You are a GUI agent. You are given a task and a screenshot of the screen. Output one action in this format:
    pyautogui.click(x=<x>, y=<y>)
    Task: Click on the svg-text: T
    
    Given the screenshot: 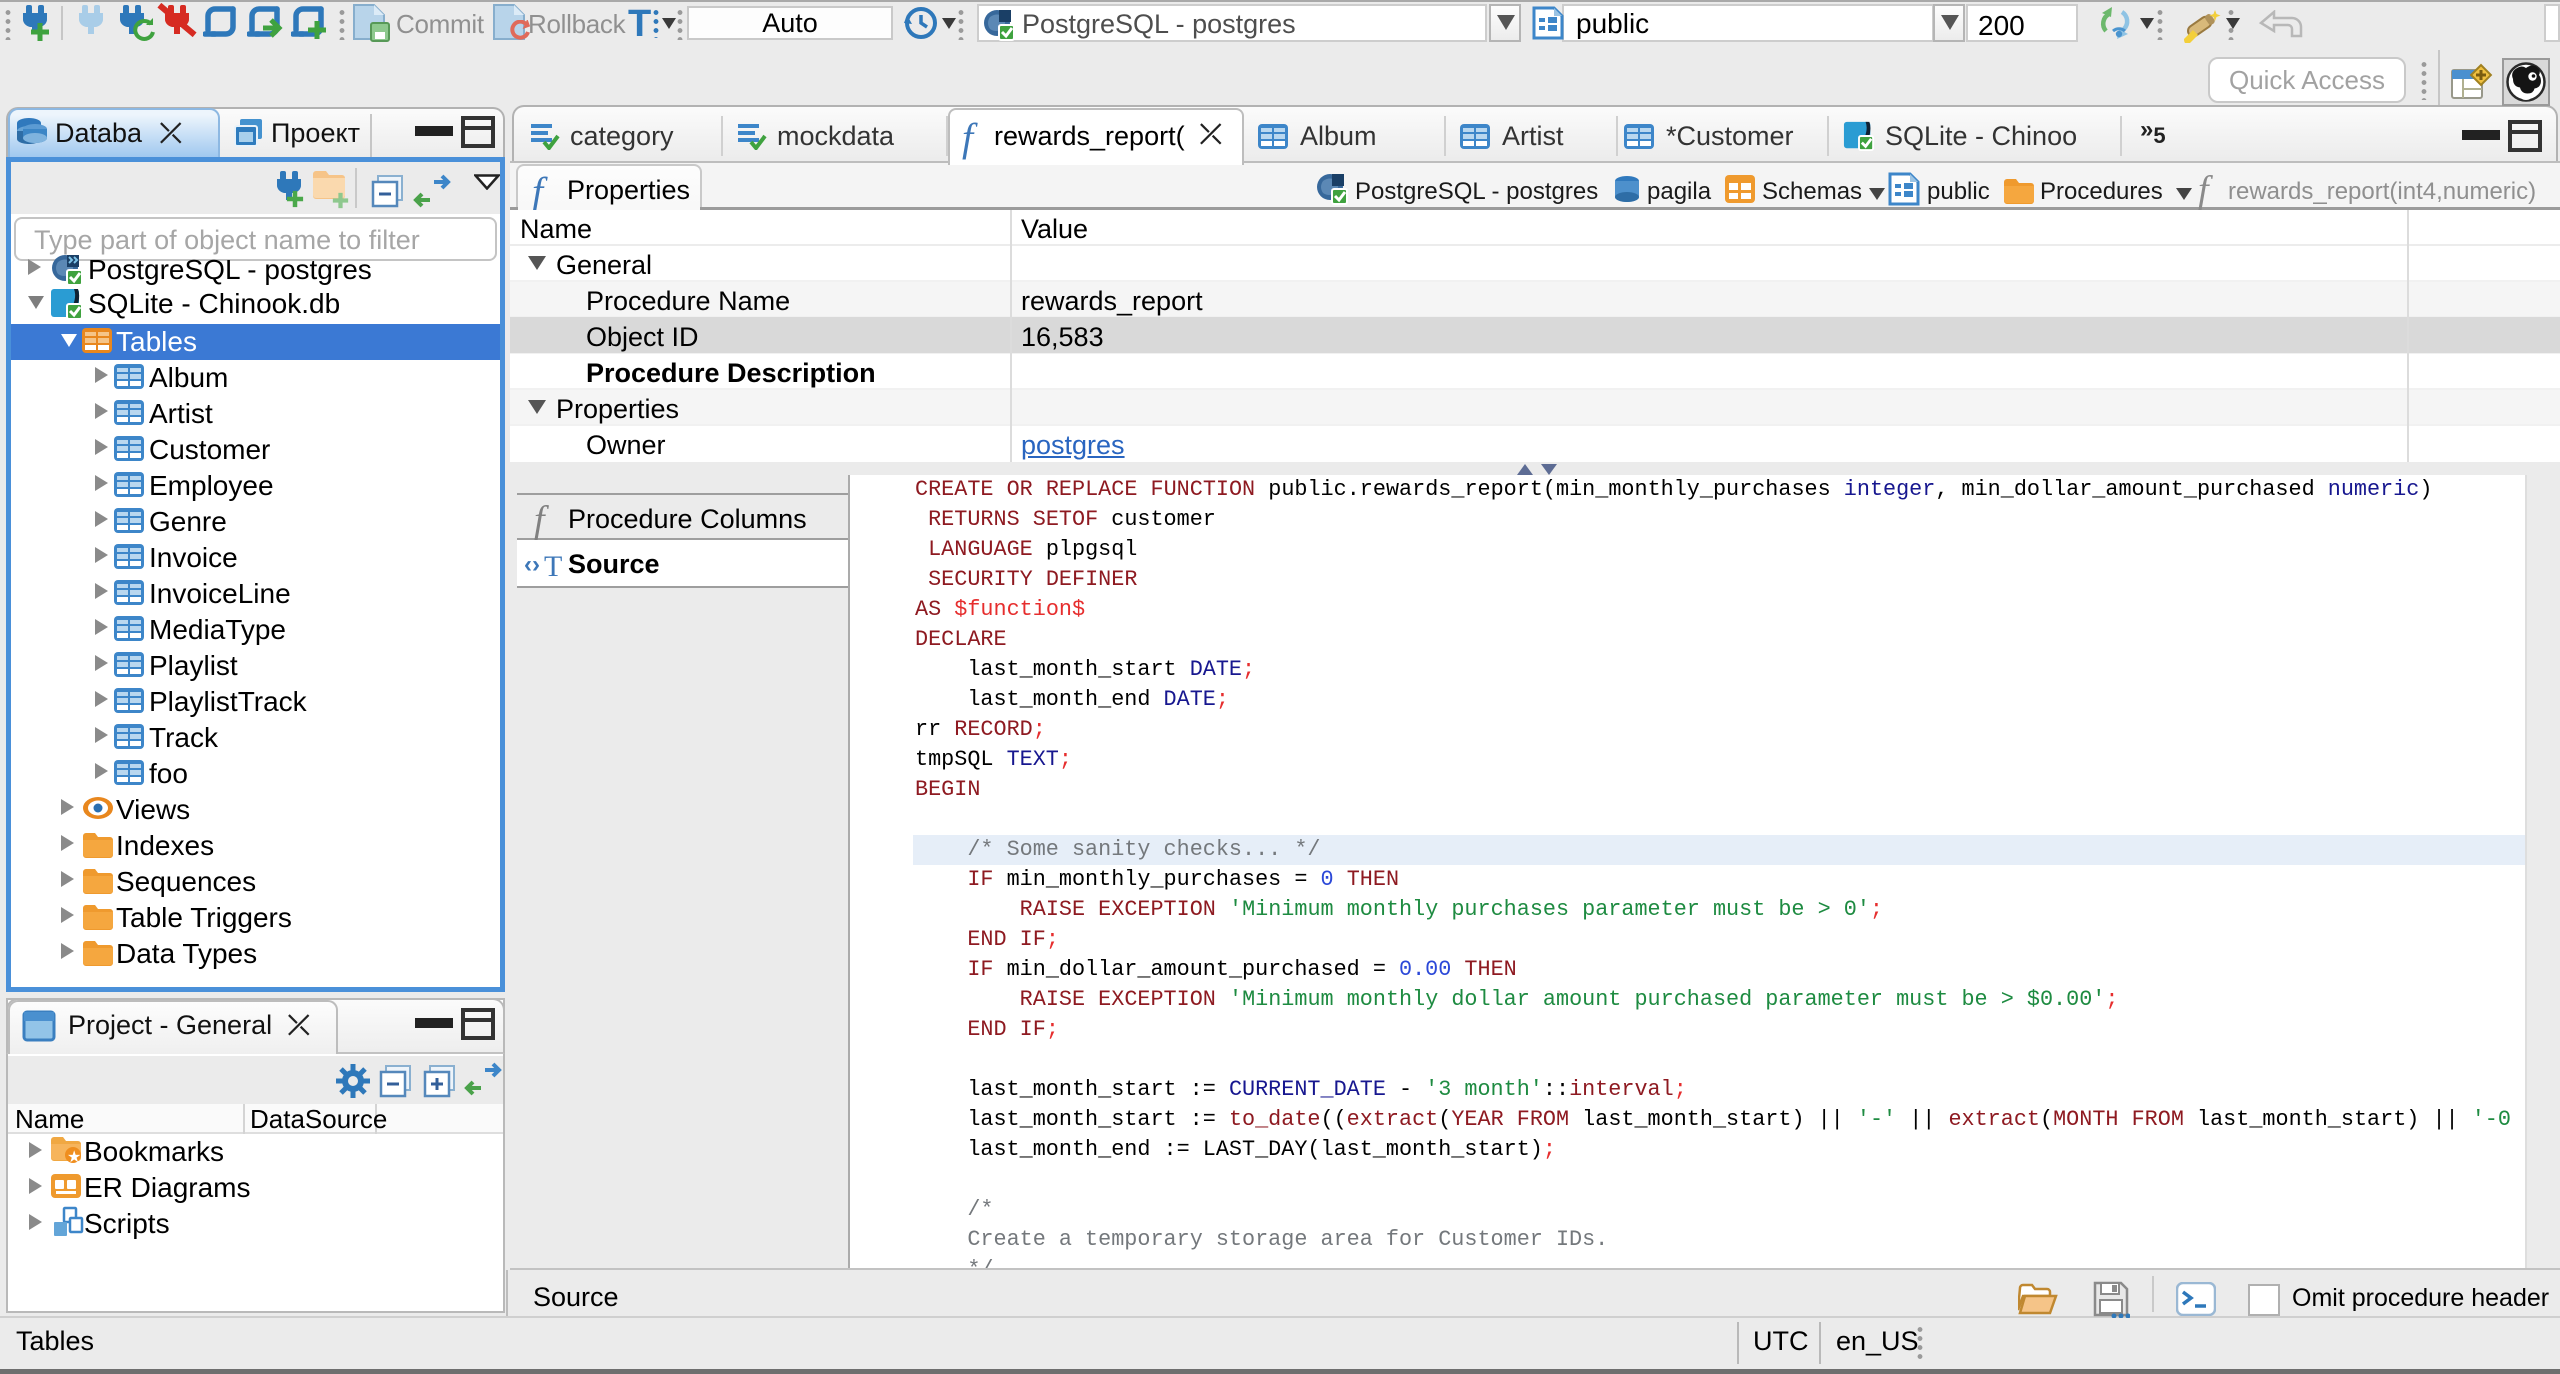 What is the action you would take?
    pyautogui.click(x=553, y=565)
    